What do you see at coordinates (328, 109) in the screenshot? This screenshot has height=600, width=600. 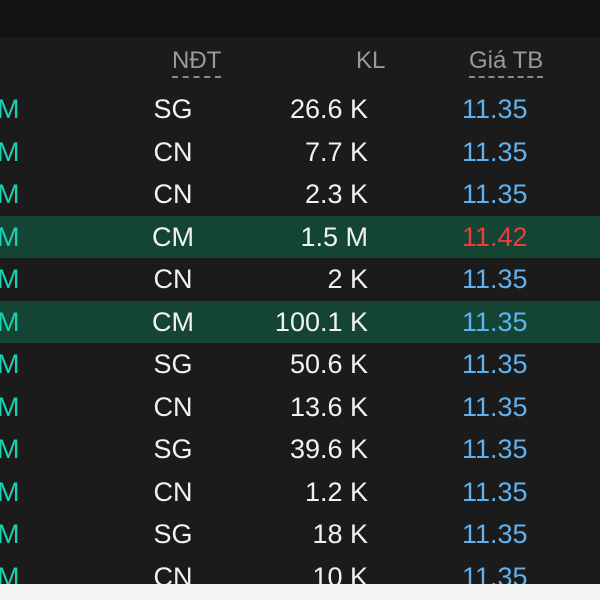 I see `volume-cell: 26.6 K` at bounding box center [328, 109].